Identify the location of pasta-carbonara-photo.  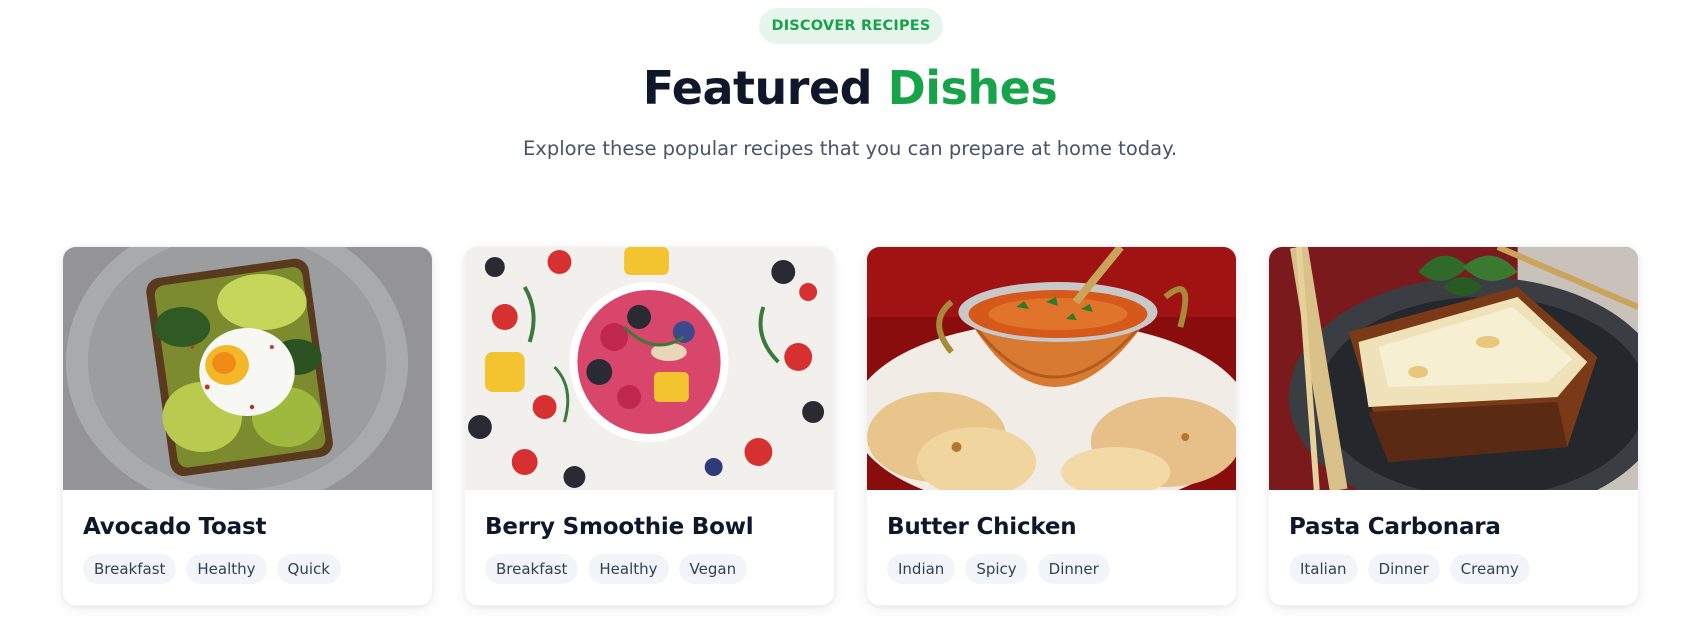
(1453, 368).